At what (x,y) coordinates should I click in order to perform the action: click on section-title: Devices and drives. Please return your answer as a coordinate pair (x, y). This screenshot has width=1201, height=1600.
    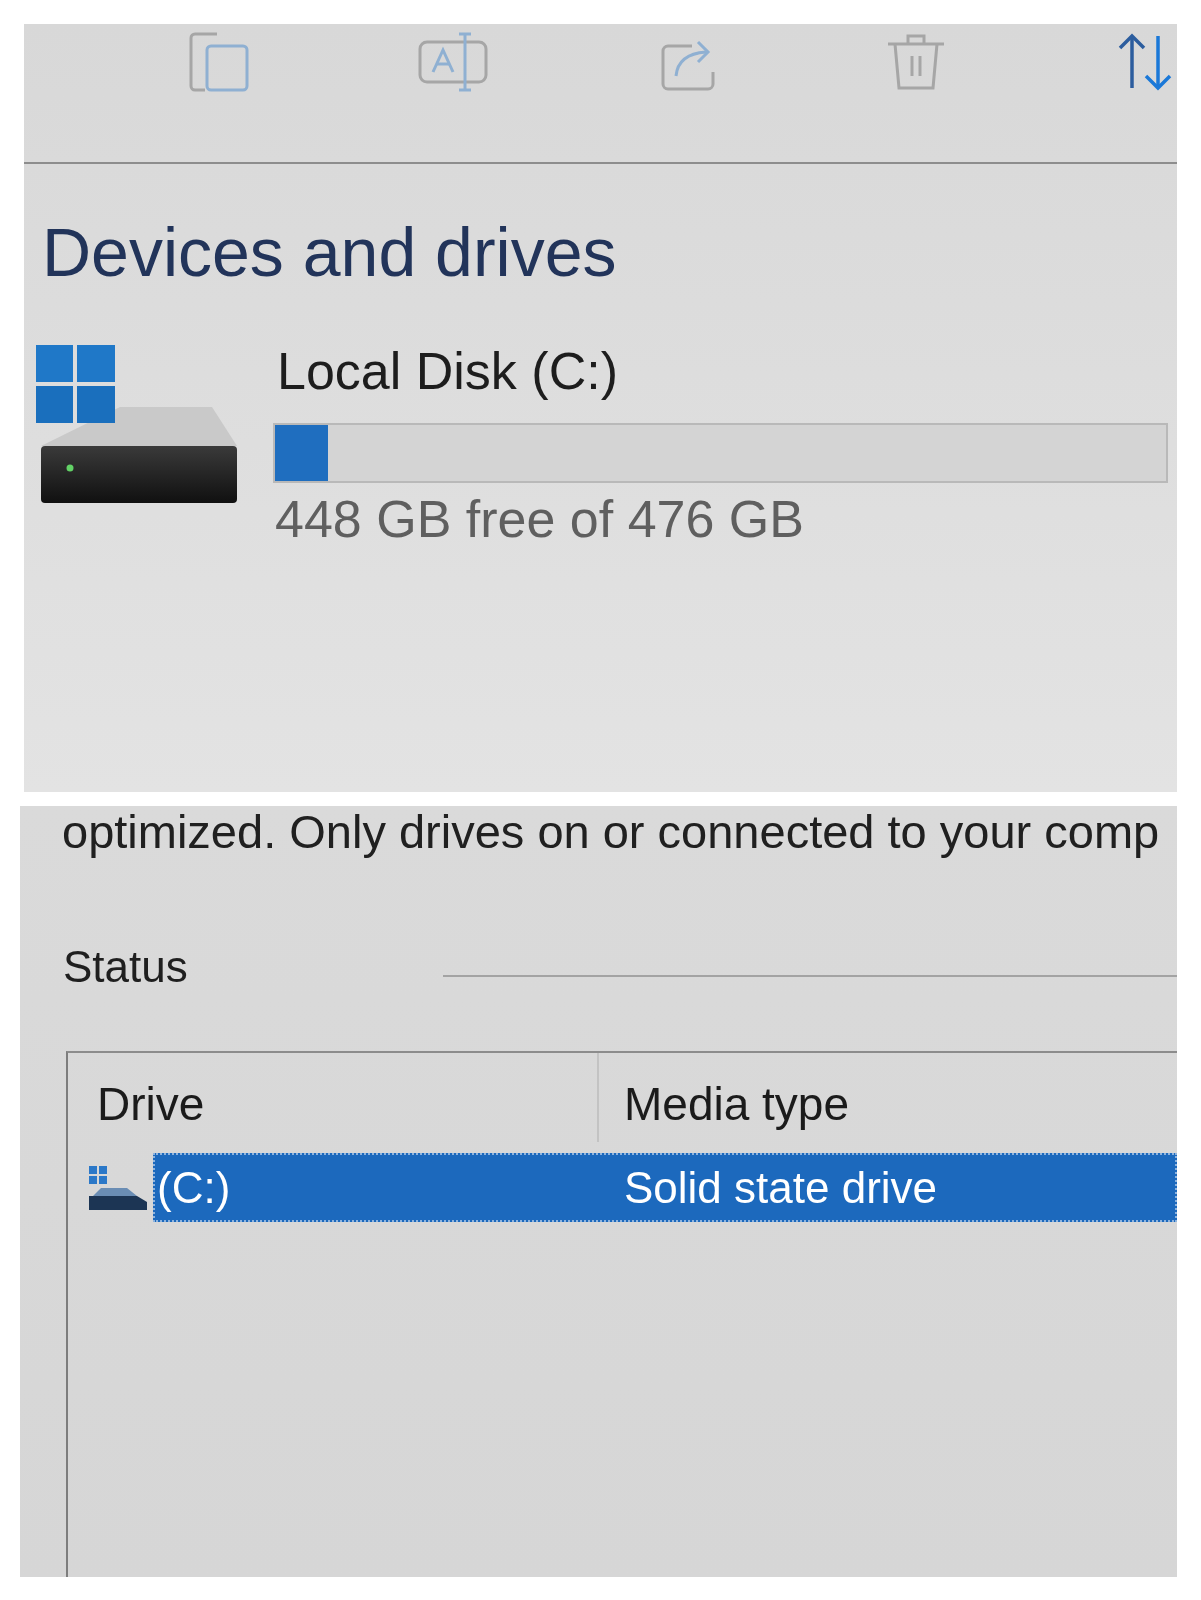
    Looking at the image, I should click on (330, 252).